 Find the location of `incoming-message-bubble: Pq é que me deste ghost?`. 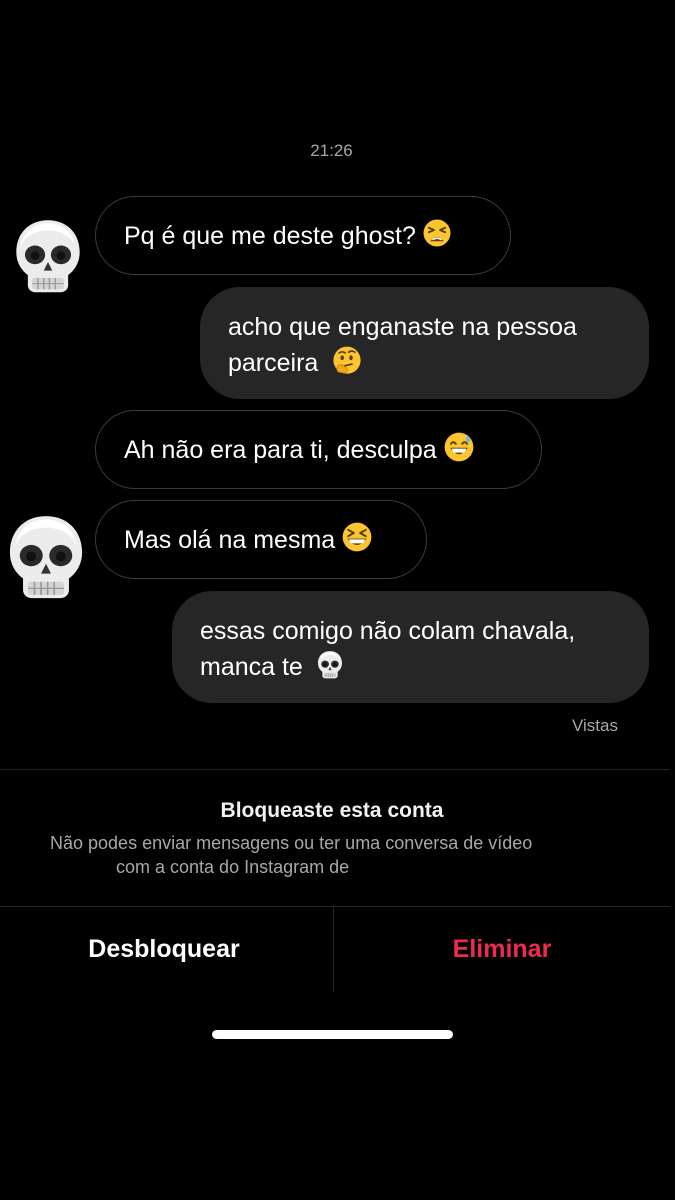

incoming-message-bubble: Pq é que me deste ghost? is located at coordinates (303, 235).